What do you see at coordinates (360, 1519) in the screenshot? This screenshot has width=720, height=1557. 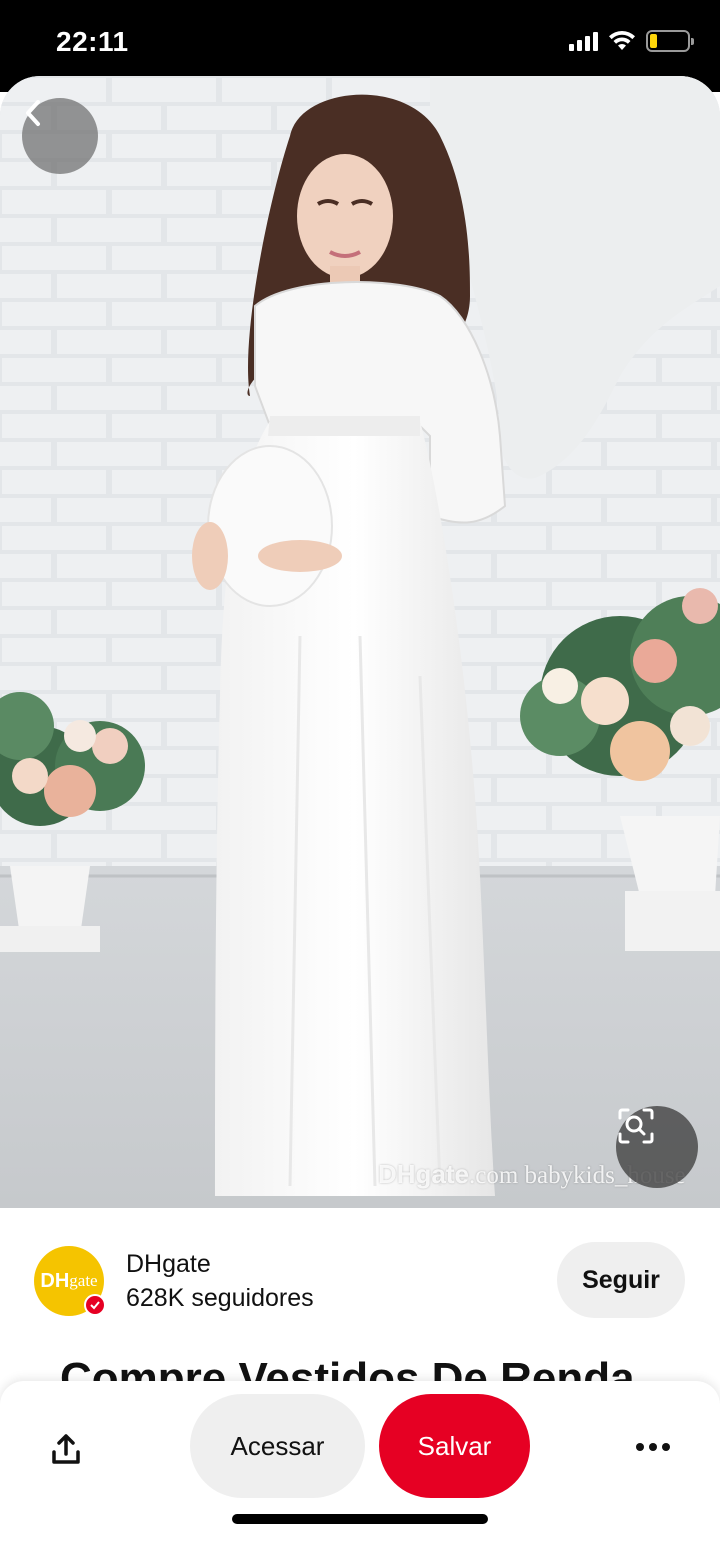 I see `home-indicator` at bounding box center [360, 1519].